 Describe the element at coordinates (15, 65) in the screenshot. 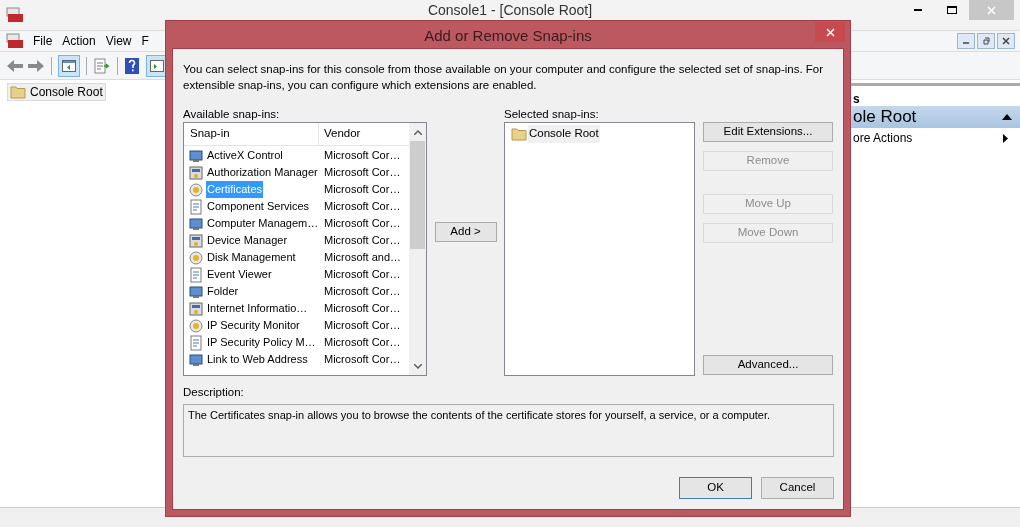

I see `back-icon` at that location.